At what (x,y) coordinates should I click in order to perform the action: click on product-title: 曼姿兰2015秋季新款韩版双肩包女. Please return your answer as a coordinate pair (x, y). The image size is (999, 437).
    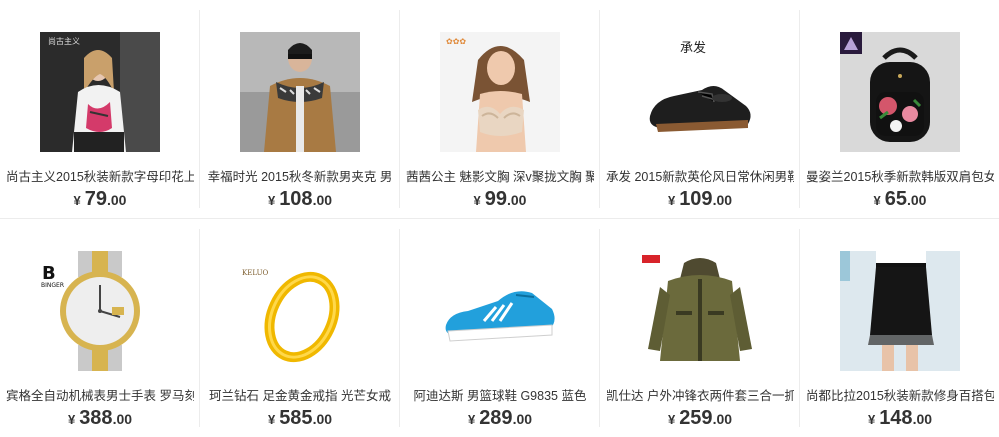
    Looking at the image, I should click on (900, 175).